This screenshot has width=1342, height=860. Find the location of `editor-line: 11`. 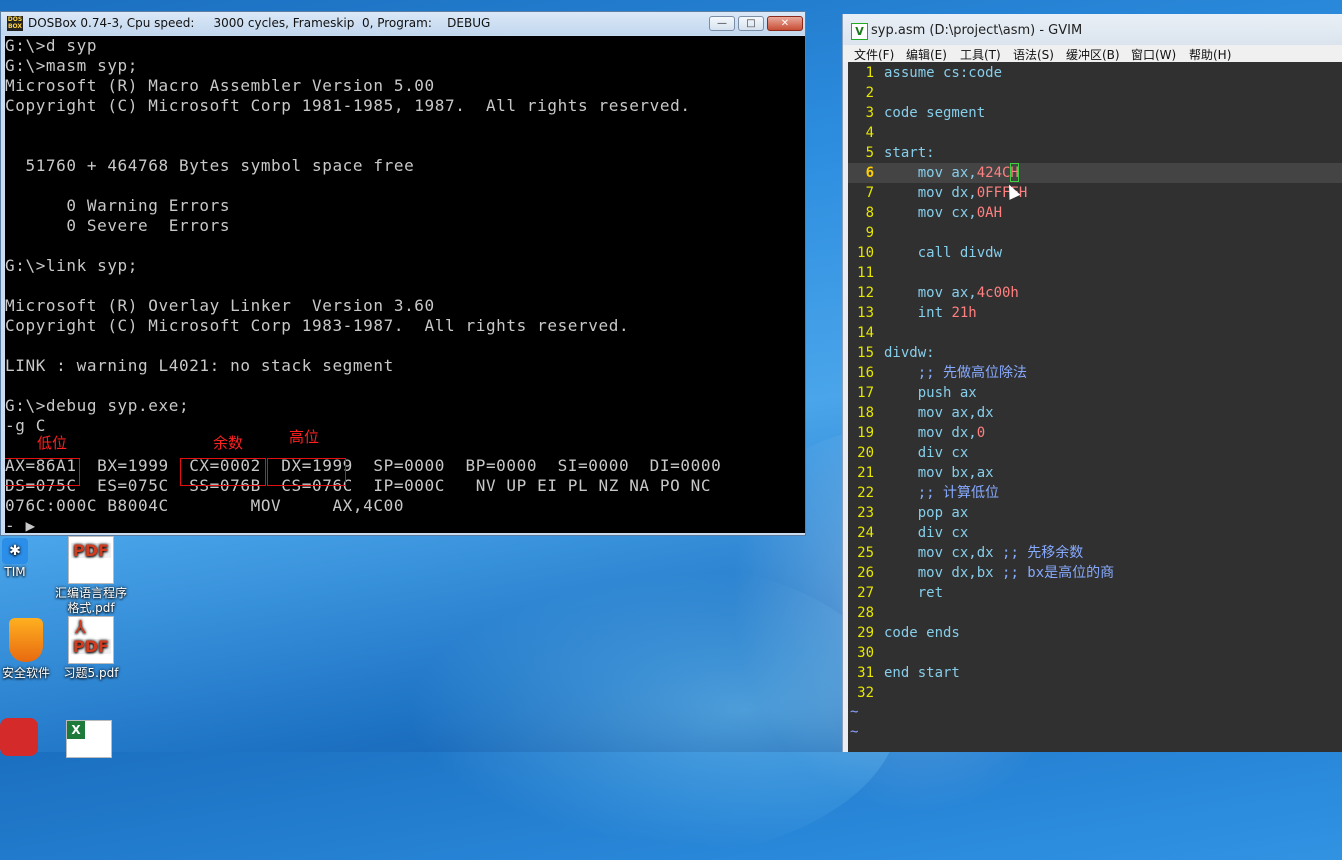

editor-line: 11 is located at coordinates (1095, 273).